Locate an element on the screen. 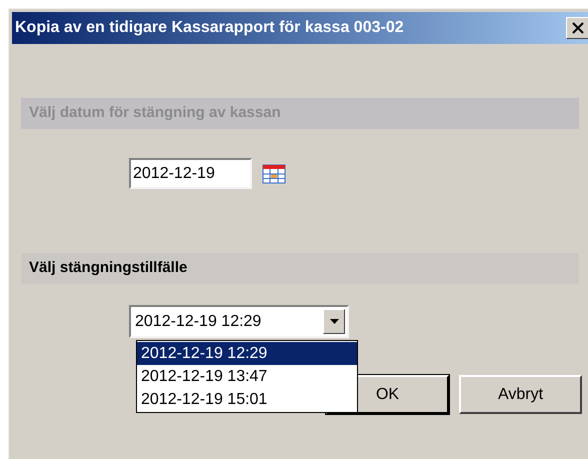 The width and height of the screenshot is (588, 459). dropdown-option: 2012-12-19 12:29 is located at coordinates (247, 353).